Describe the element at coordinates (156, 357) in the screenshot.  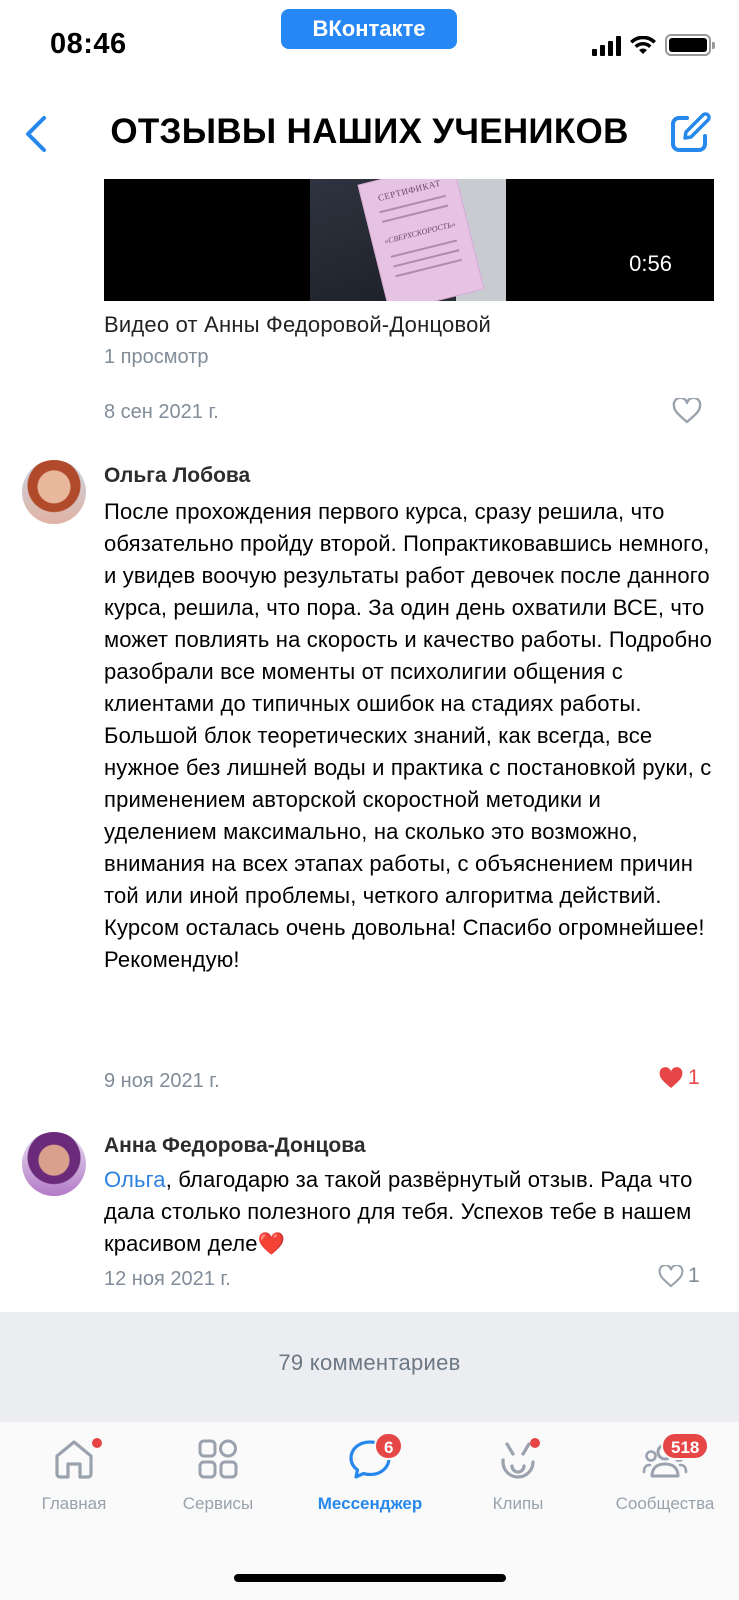
I see `video-views: 1 просмотр` at that location.